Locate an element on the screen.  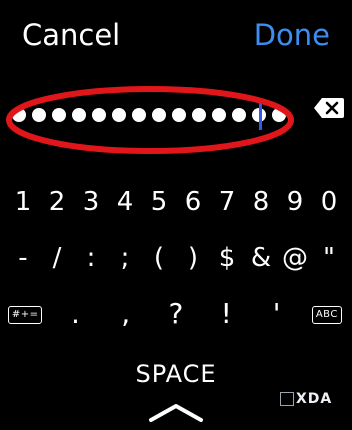
number-key-7: 8 is located at coordinates (261, 202).